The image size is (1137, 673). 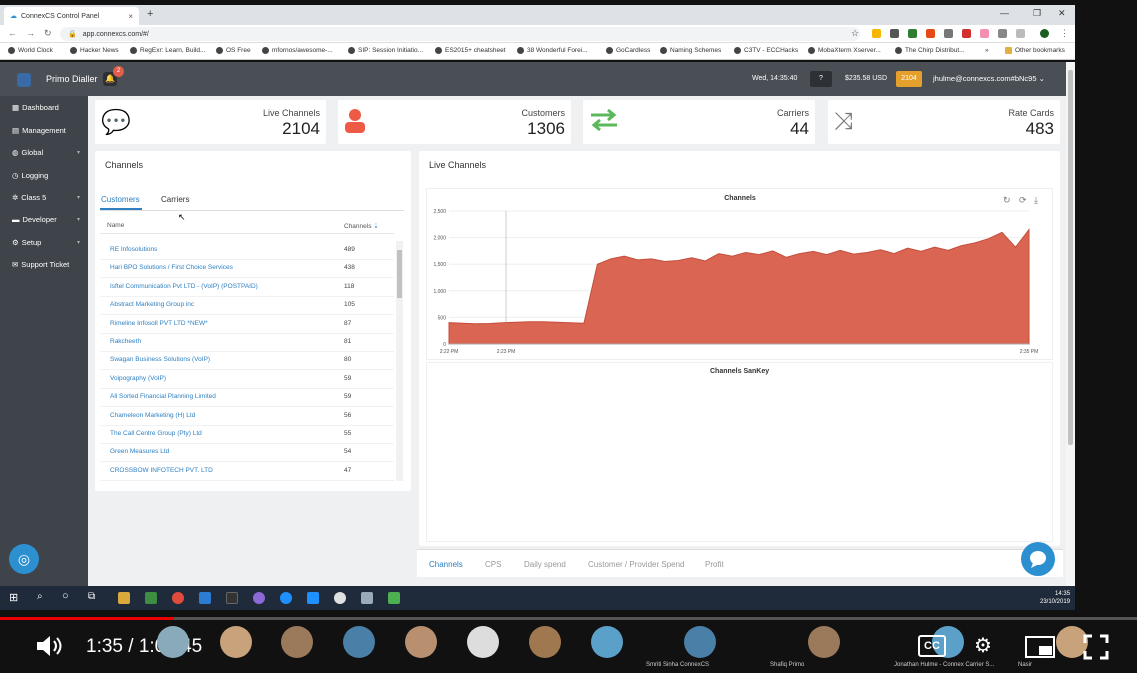 What do you see at coordinates (1055, 598) in the screenshot?
I see `system-clock: 14:35 23/10/2019` at bounding box center [1055, 598].